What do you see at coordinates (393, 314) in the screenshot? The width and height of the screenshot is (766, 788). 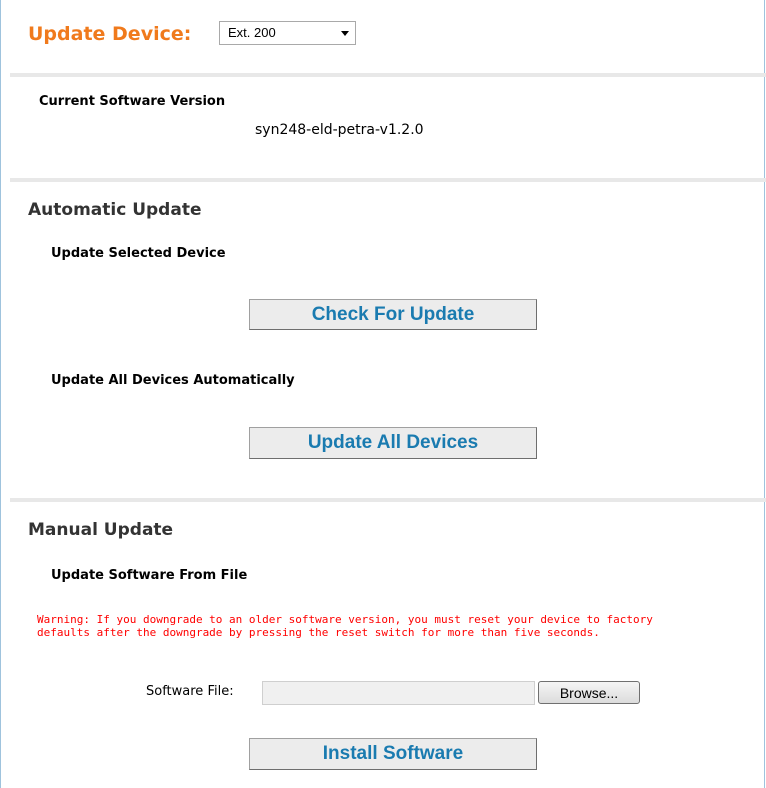 I see `check-for-update-button: Check For Update` at bounding box center [393, 314].